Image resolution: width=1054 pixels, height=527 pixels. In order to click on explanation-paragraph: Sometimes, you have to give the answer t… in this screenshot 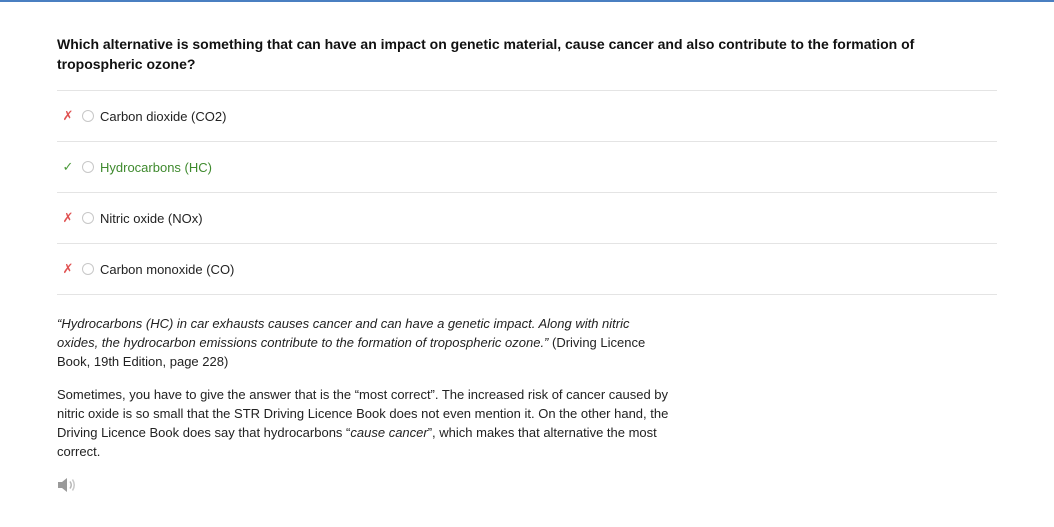, I will do `click(364, 423)`.